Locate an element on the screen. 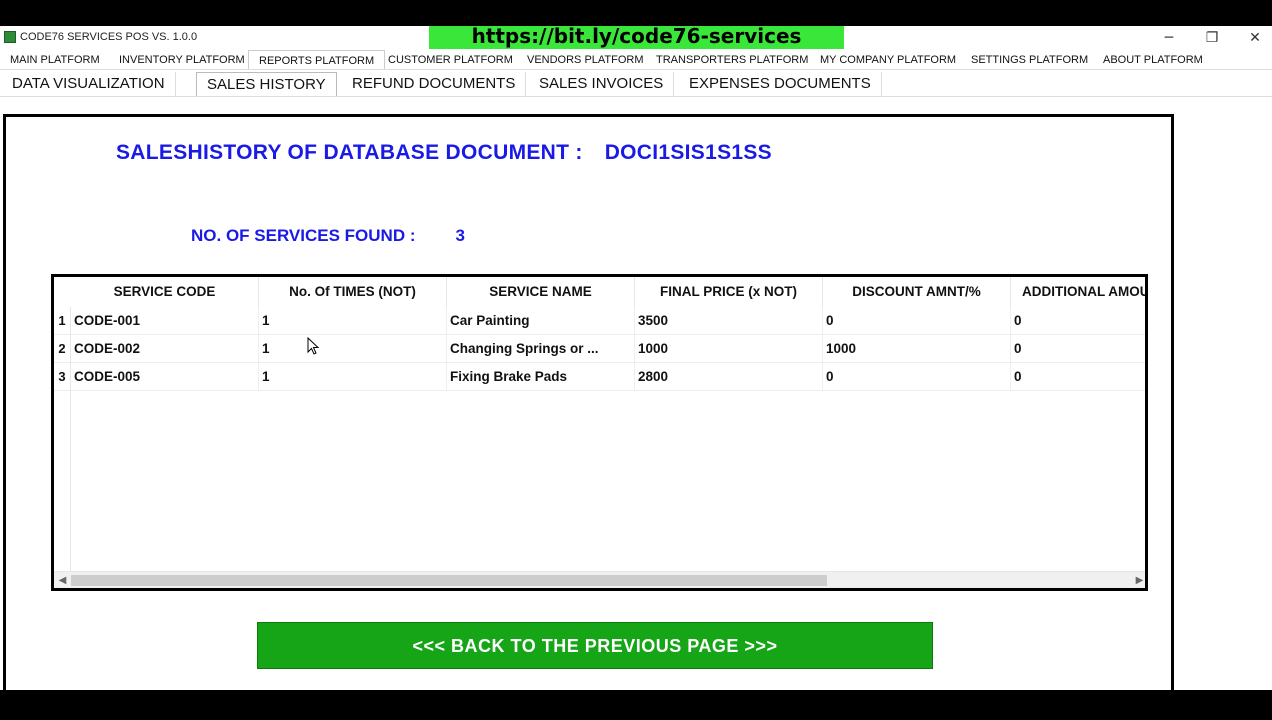  mouse-cursor-icon is located at coordinates (313, 346).